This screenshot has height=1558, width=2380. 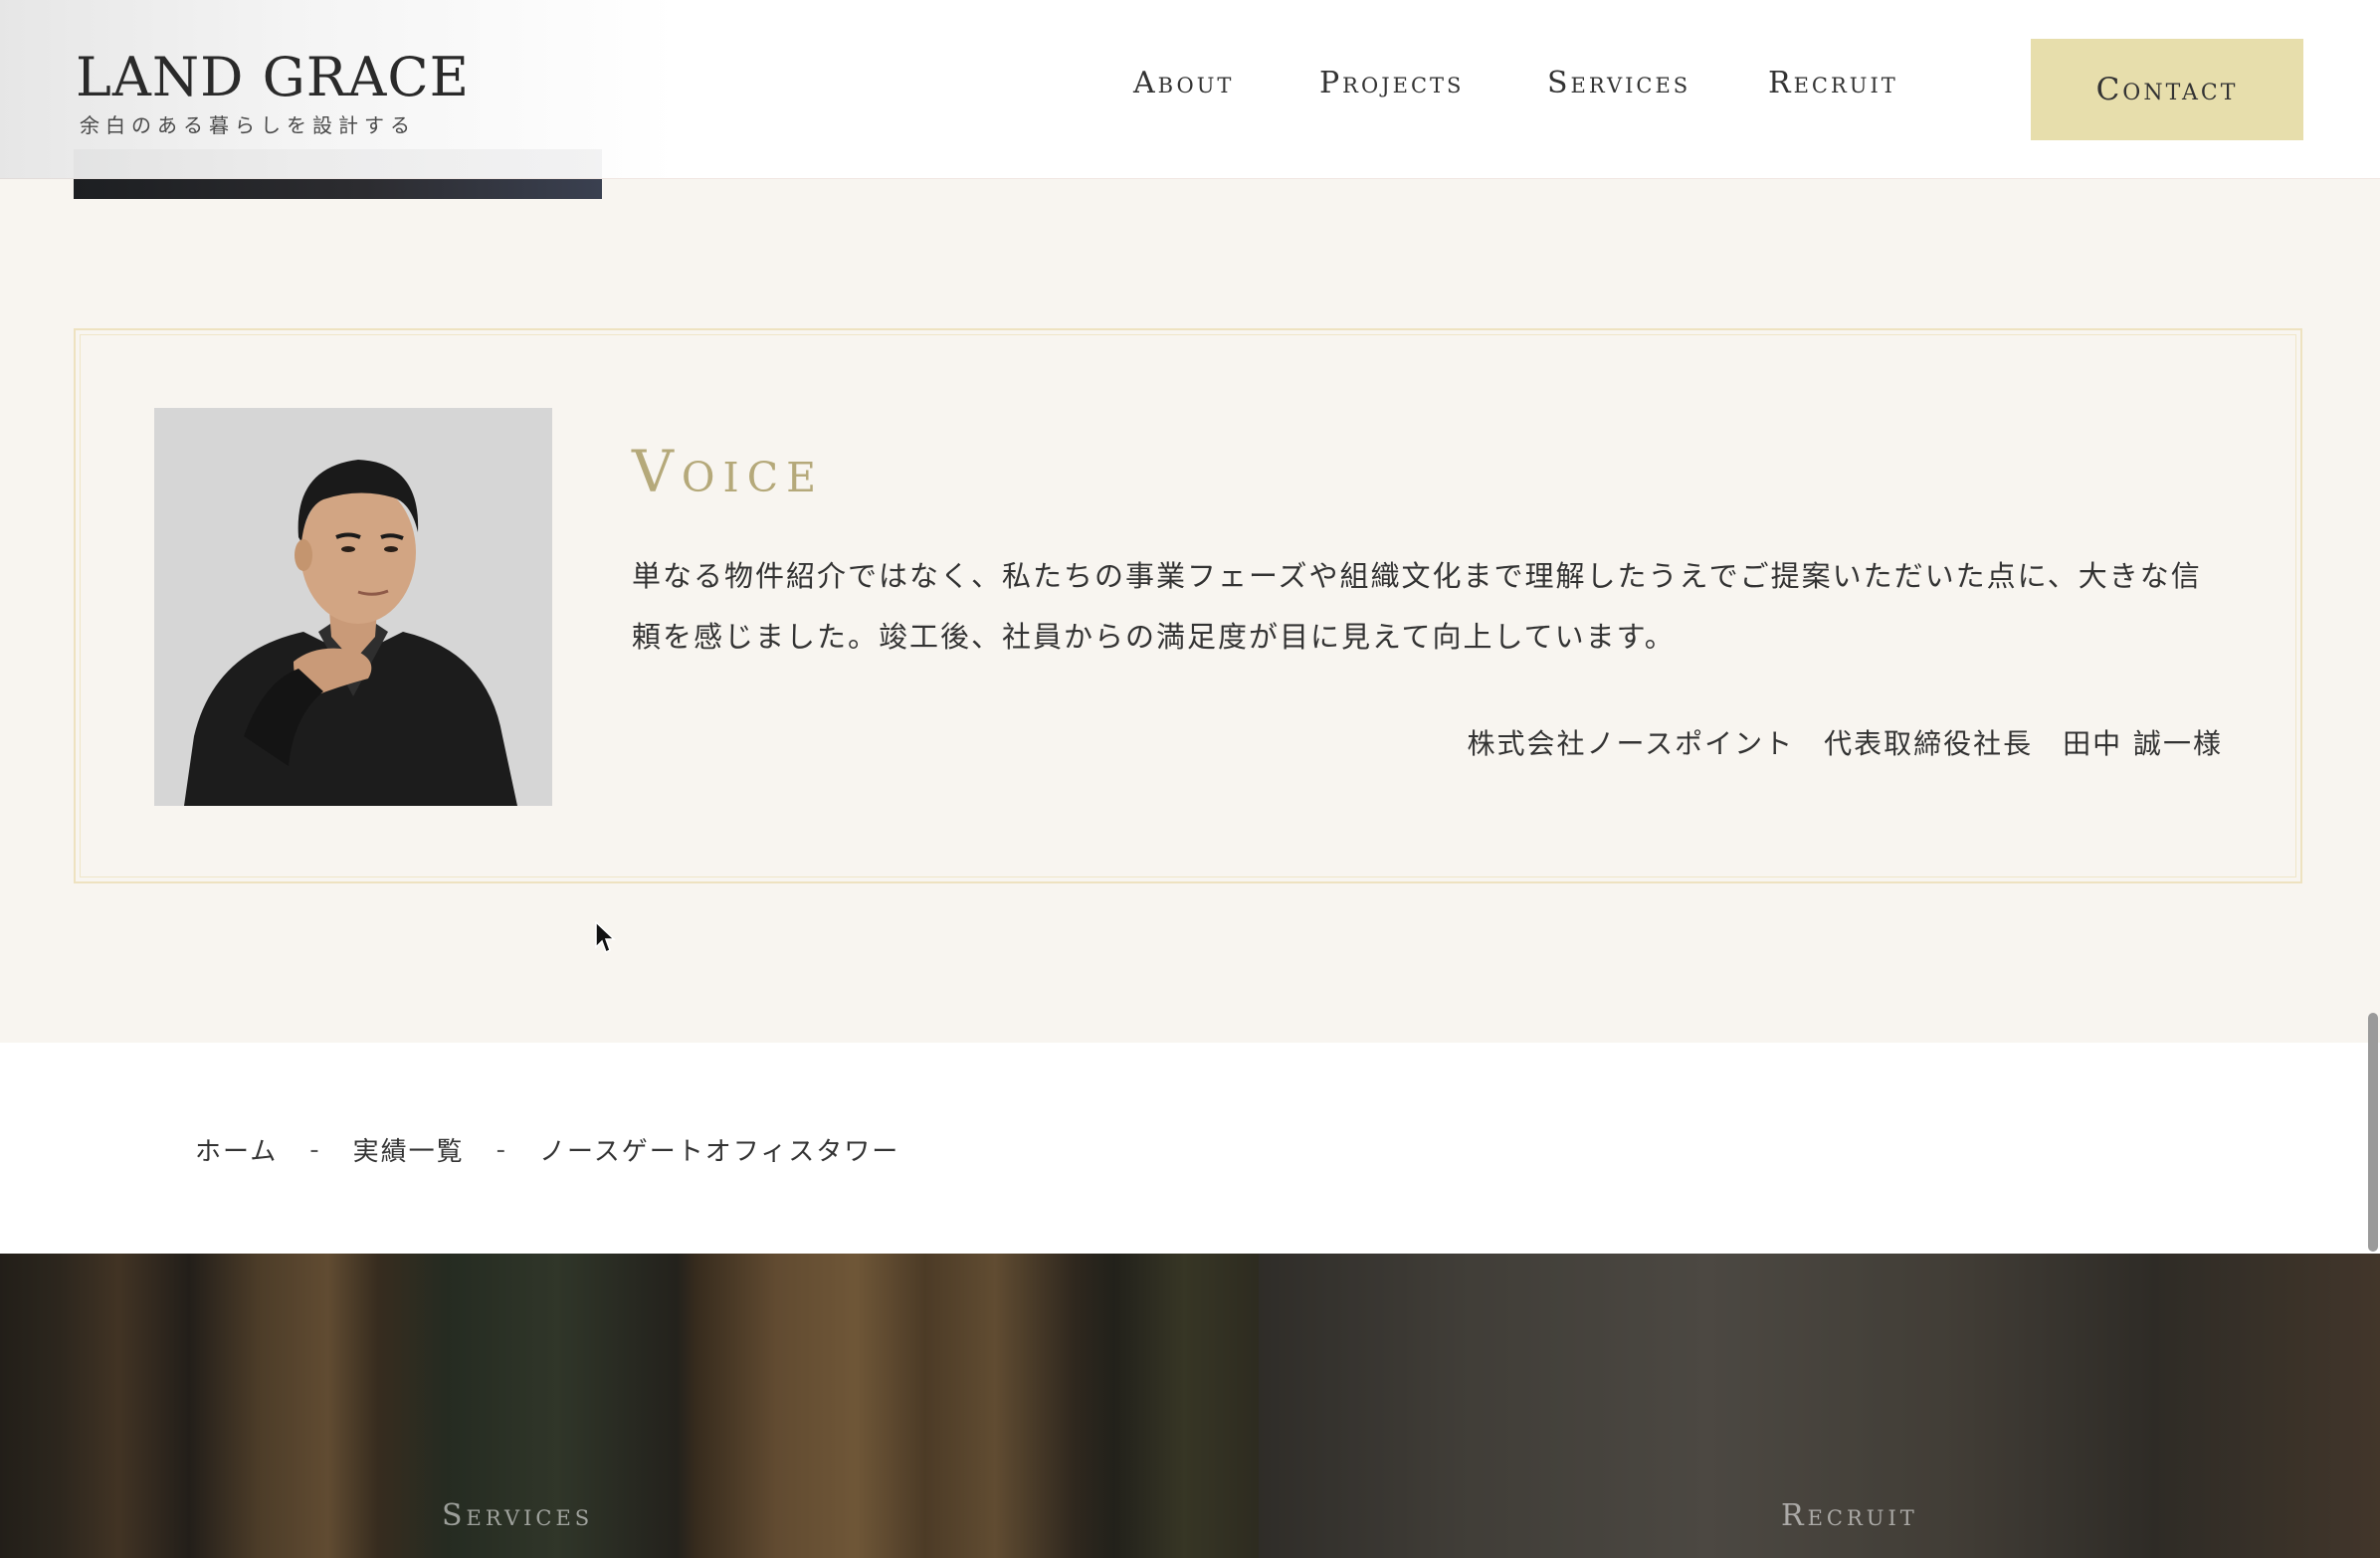 I want to click on breadcrumb-current: ノースゲートオフィスタワー, so click(x=719, y=1152).